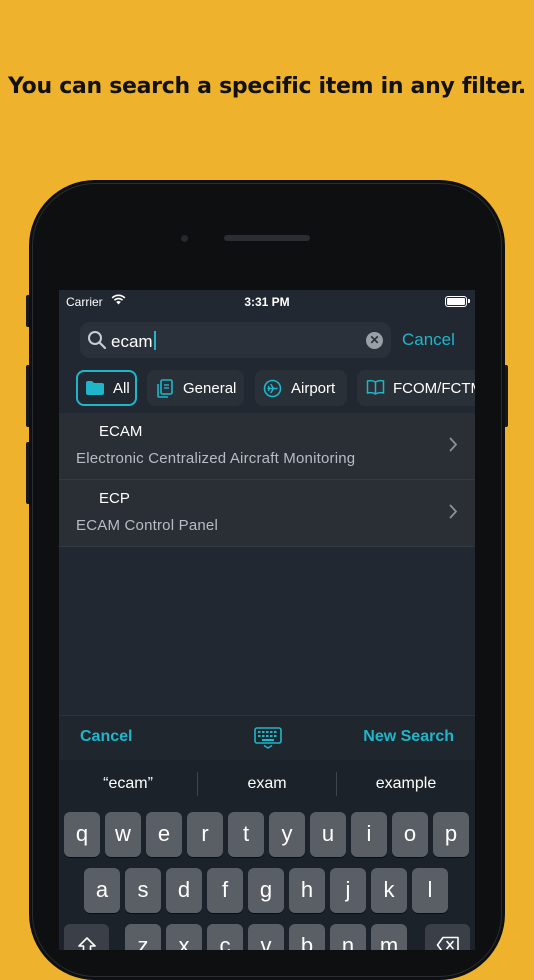  I want to click on new-search-button: New Search, so click(408, 737).